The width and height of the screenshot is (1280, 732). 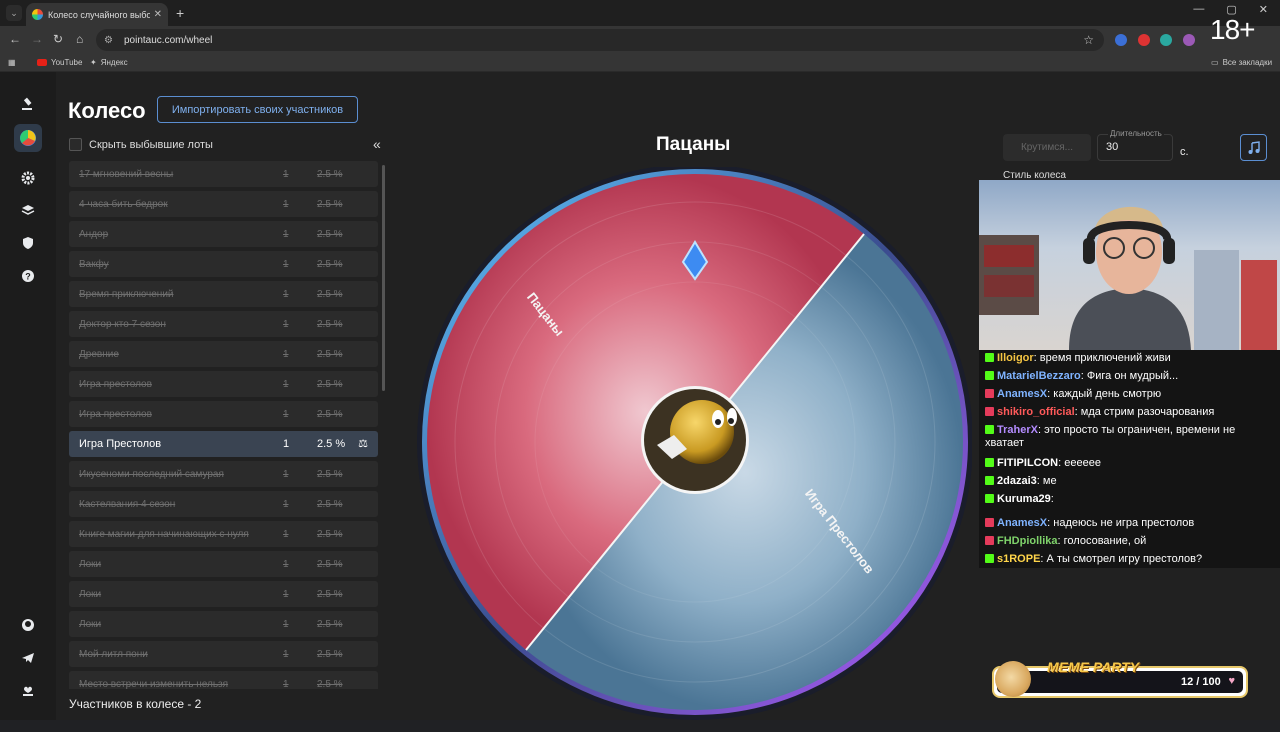 What do you see at coordinates (223, 444) in the screenshot?
I see `lot-row: Игра Престолов 1 2.5 % ⚖` at bounding box center [223, 444].